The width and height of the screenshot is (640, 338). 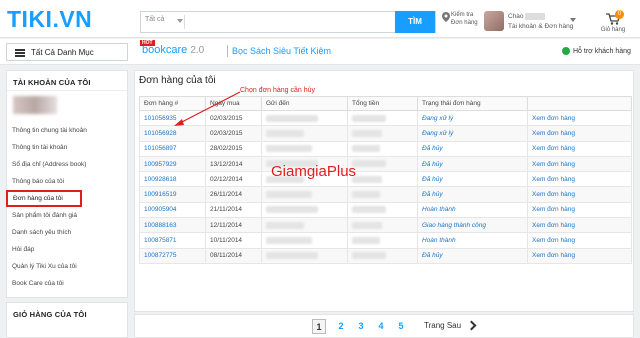 What do you see at coordinates (44, 198) in the screenshot?
I see `sidebar-item-my-orders: Đơn hàng của tôi` at bounding box center [44, 198].